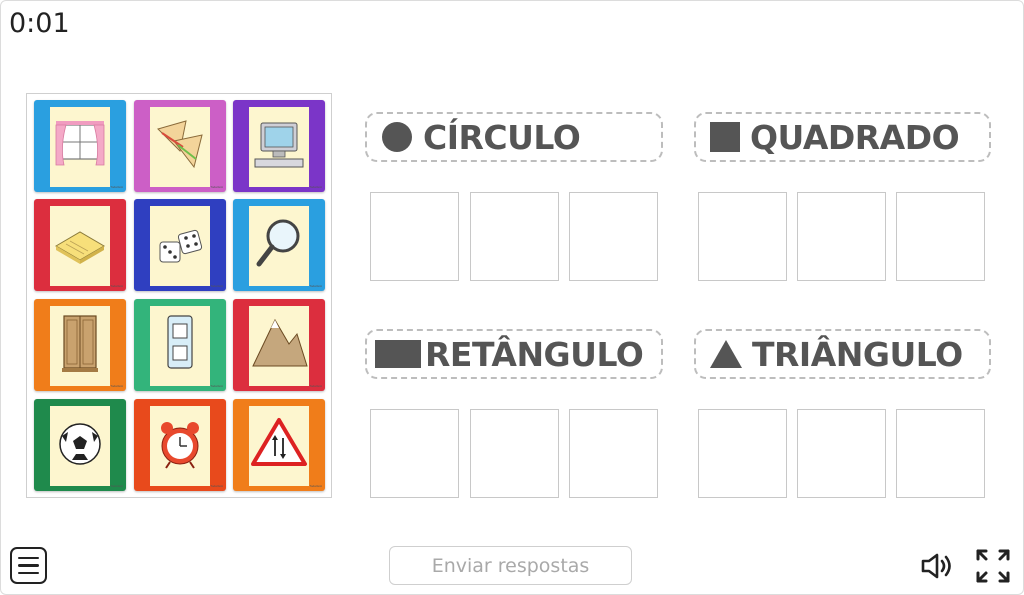 Image resolution: width=1024 pixels, height=595 pixels. What do you see at coordinates (857, 354) in the screenshot?
I see `category-label-text: TRIÂNGULO` at bounding box center [857, 354].